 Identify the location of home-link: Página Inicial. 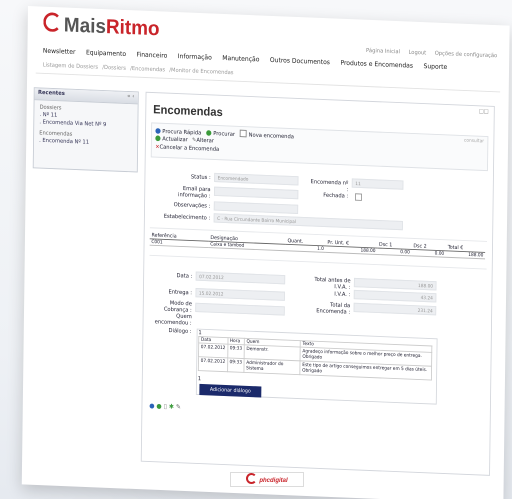
(383, 51).